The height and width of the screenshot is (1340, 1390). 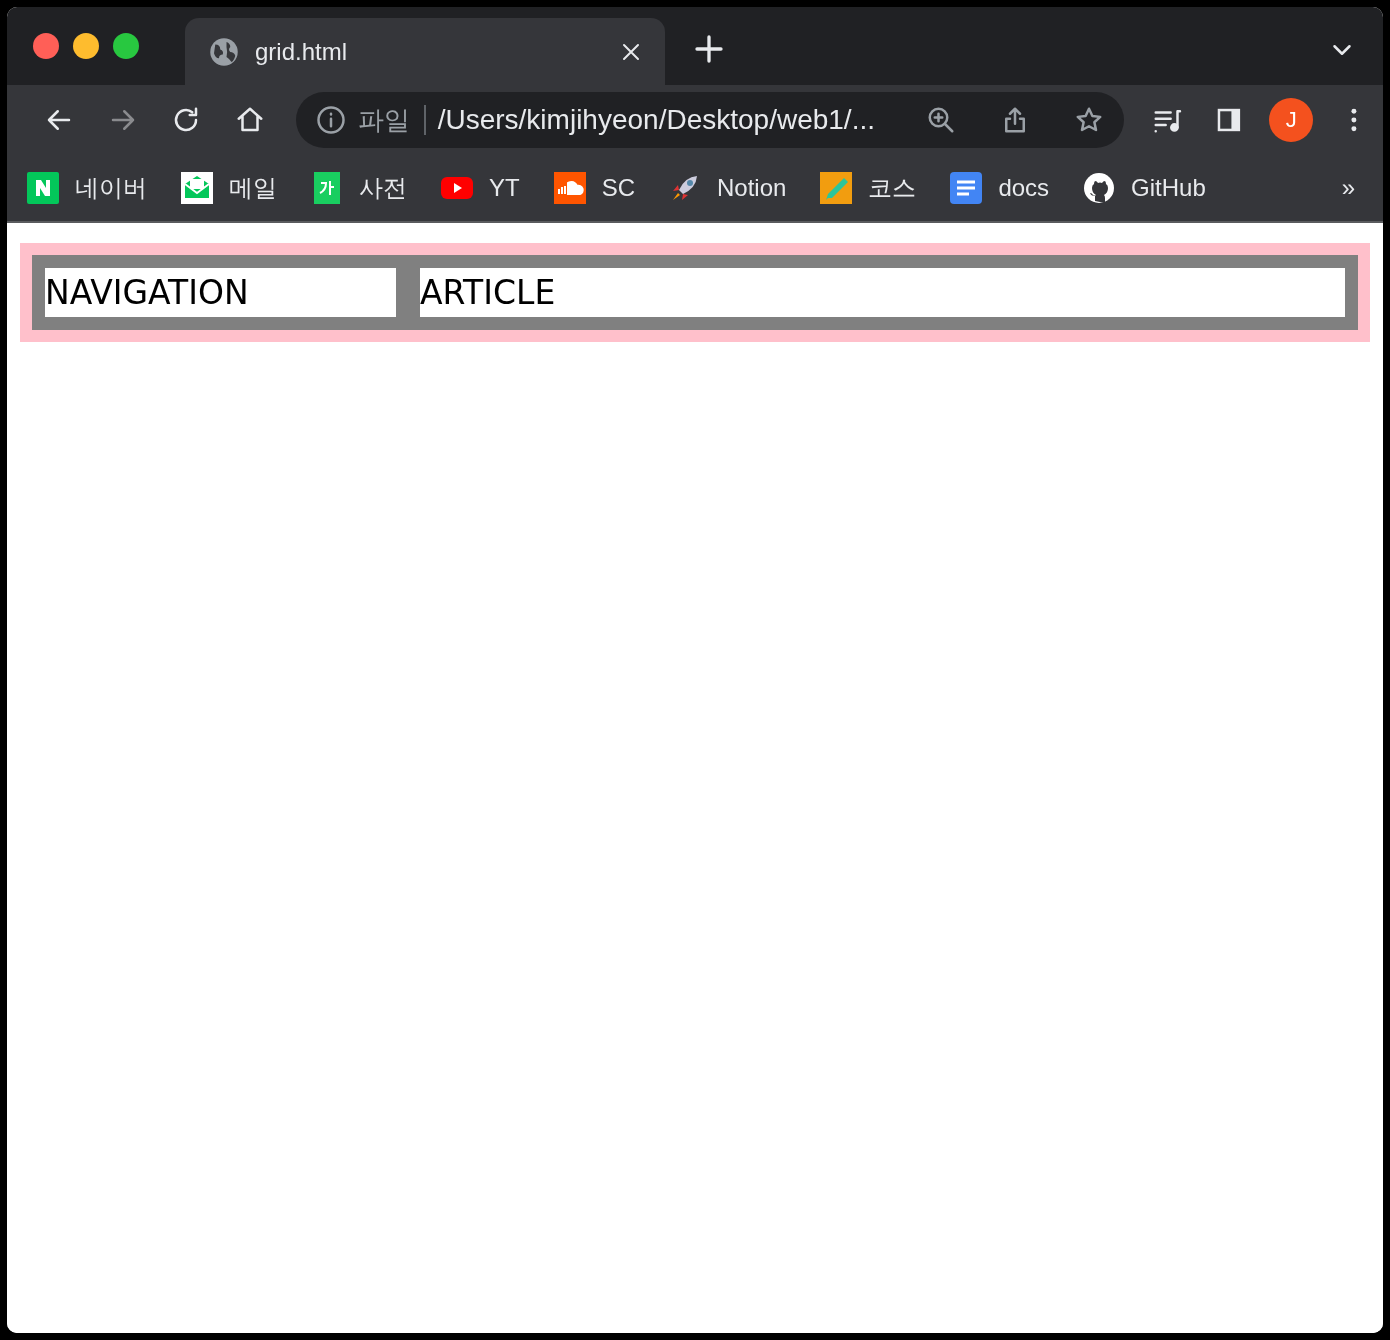 I want to click on zoom-icon, so click(x=940, y=120).